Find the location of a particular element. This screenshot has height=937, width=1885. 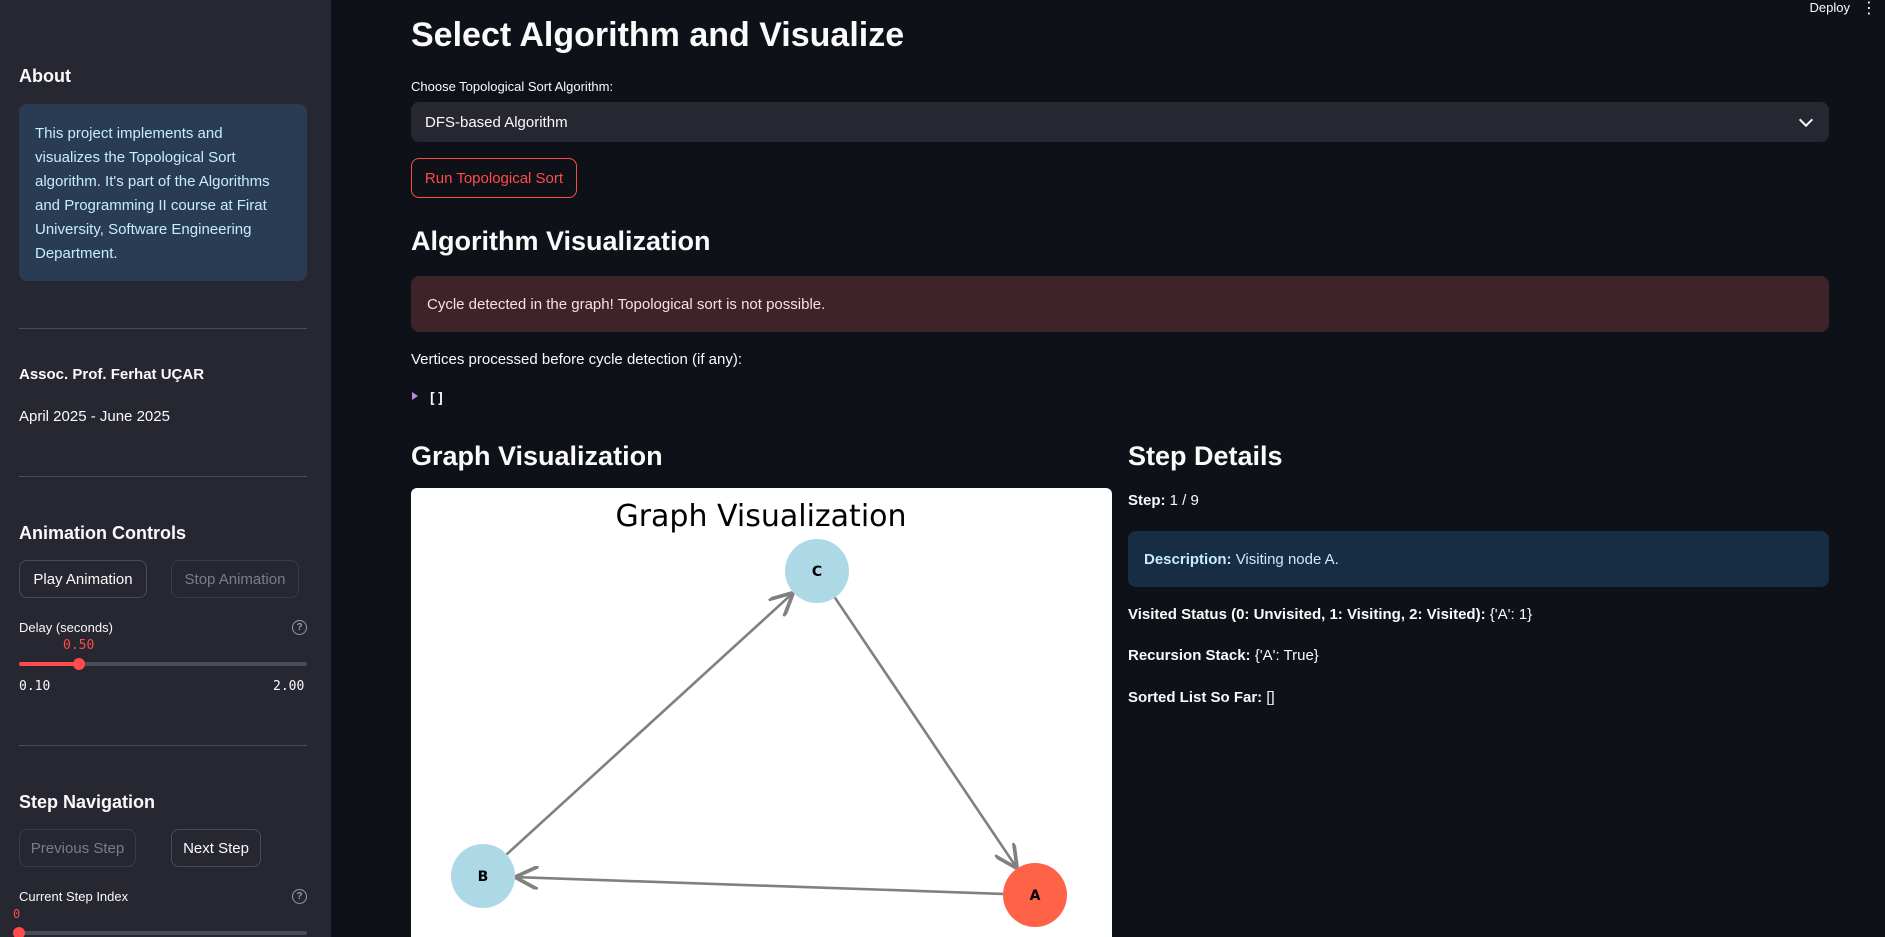

delay-slider-fill is located at coordinates (49, 664).